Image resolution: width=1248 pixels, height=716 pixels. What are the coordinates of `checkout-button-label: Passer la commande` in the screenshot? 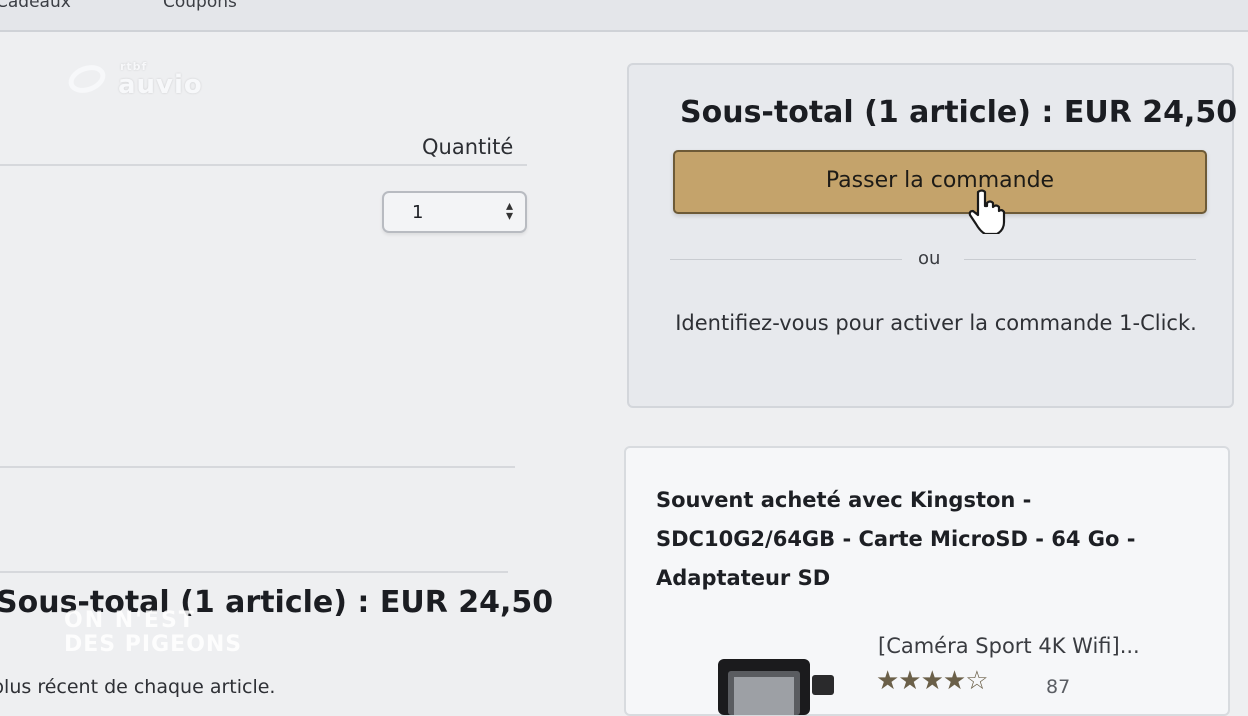 It's located at (940, 180).